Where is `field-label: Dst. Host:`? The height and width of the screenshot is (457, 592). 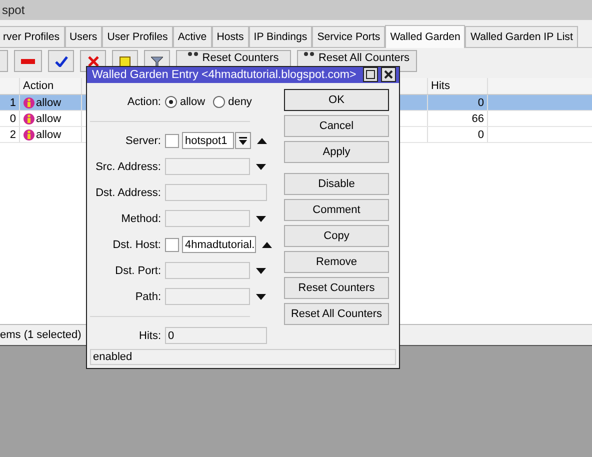 field-label: Dst. Host: is located at coordinates (137, 244).